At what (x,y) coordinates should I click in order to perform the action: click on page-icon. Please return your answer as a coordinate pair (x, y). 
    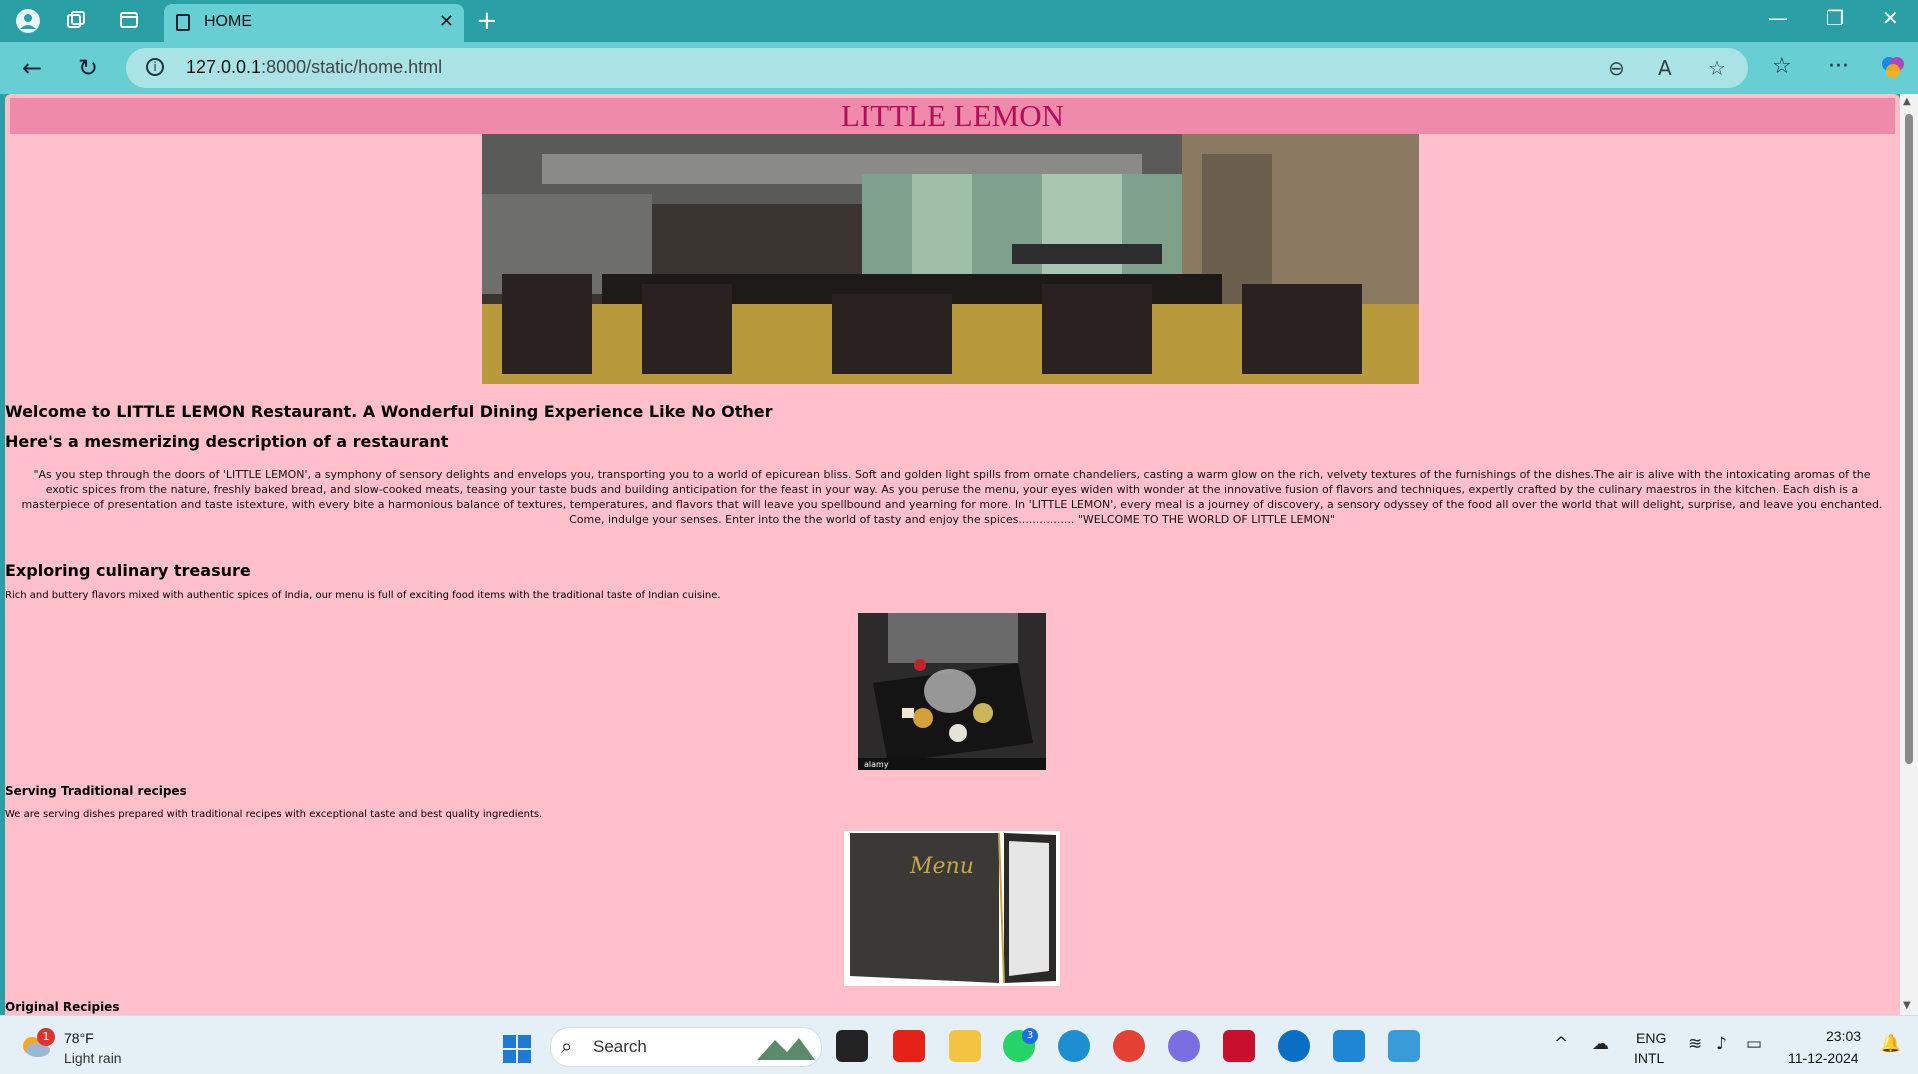
    Looking at the image, I should click on (183, 22).